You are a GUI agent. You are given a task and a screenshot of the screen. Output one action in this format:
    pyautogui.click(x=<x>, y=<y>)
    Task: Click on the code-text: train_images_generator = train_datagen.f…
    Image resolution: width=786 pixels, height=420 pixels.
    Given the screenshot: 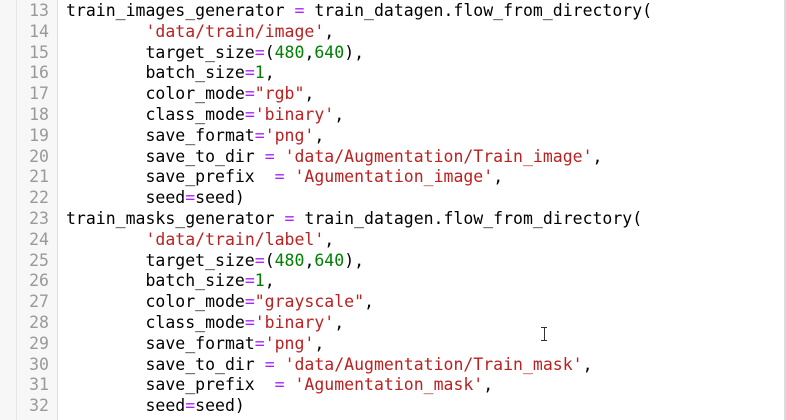 What is the action you would take?
    pyautogui.click(x=359, y=11)
    